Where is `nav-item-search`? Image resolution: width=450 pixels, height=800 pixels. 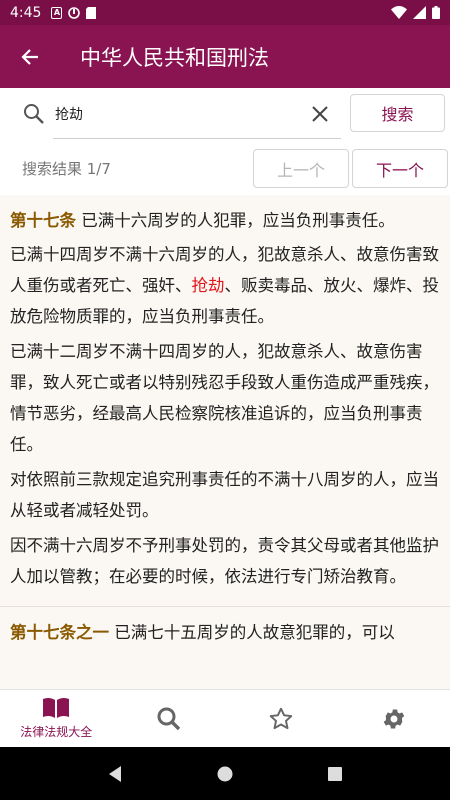
nav-item-search is located at coordinates (169, 718).